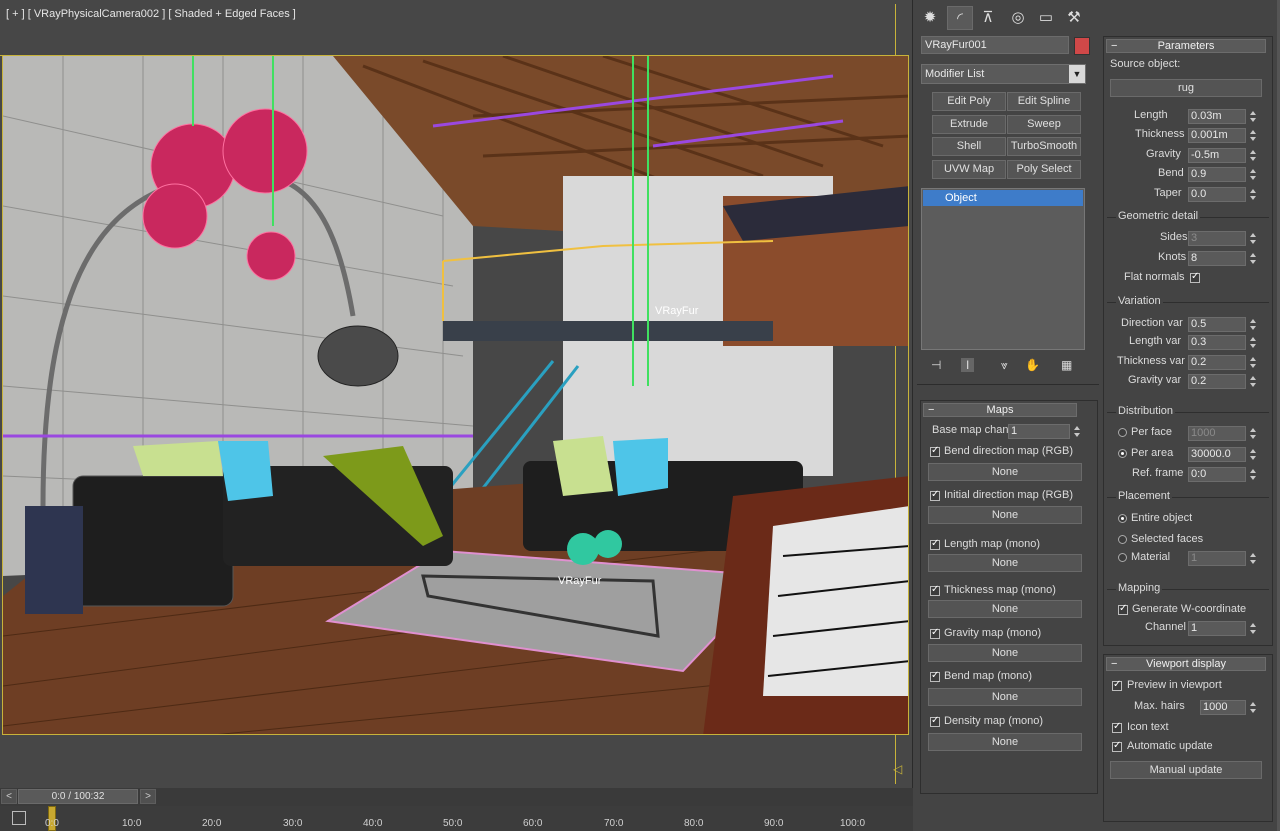  Describe the element at coordinates (936, 365) in the screenshot. I see `pin-stack-icon: ⊣` at that location.